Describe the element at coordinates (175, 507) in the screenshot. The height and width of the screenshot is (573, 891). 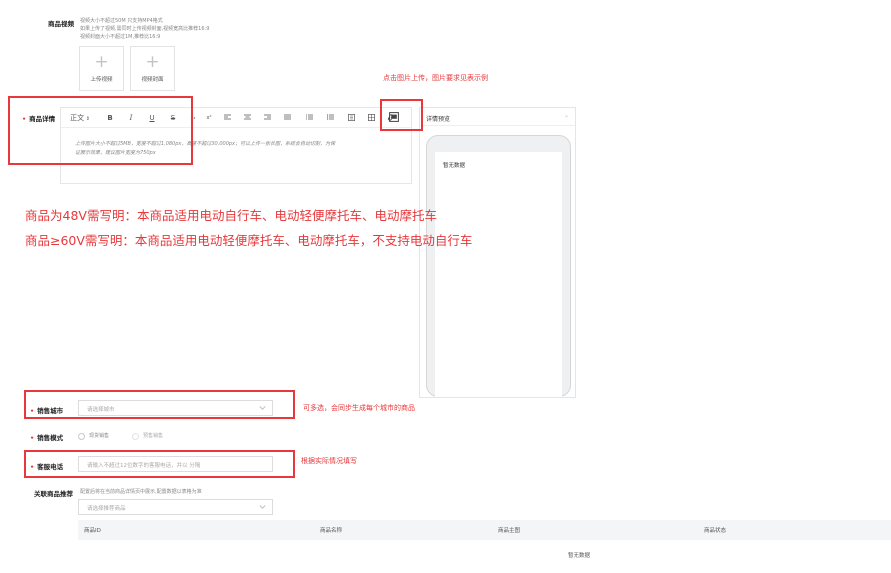
I see `related-select: 请选择推荐商品` at that location.